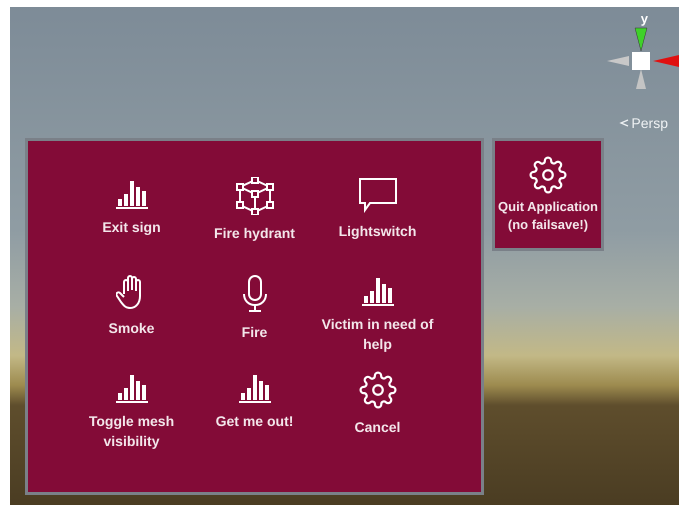  What do you see at coordinates (131, 221) in the screenshot?
I see `menu-item: Exit sign` at bounding box center [131, 221].